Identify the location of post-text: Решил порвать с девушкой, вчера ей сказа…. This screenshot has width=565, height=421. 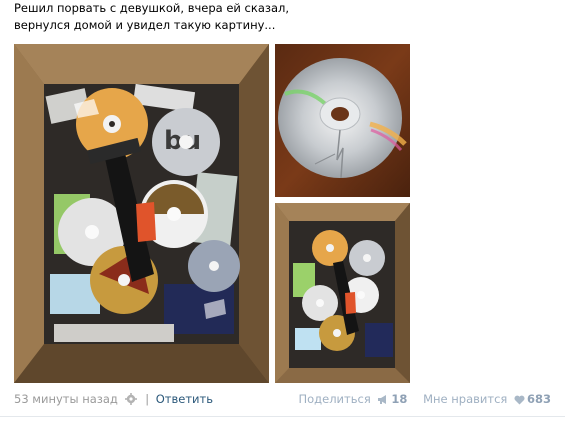
(164, 17).